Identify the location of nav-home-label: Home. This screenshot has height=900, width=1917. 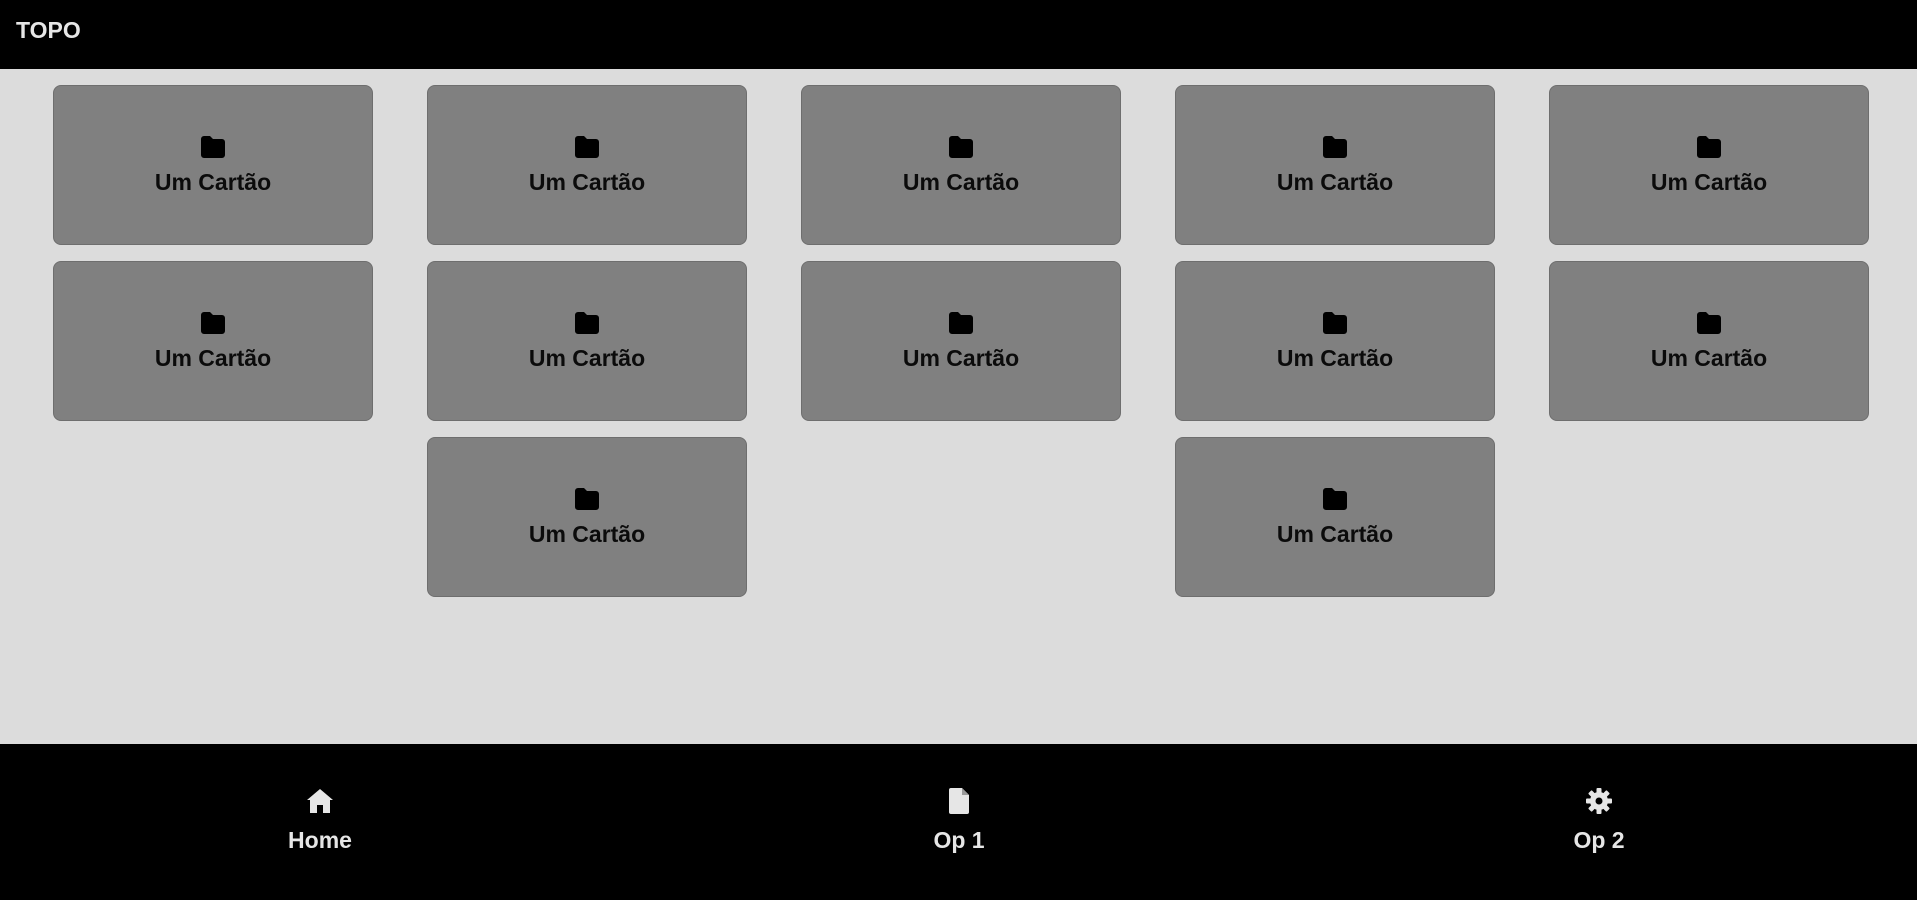
(320, 840).